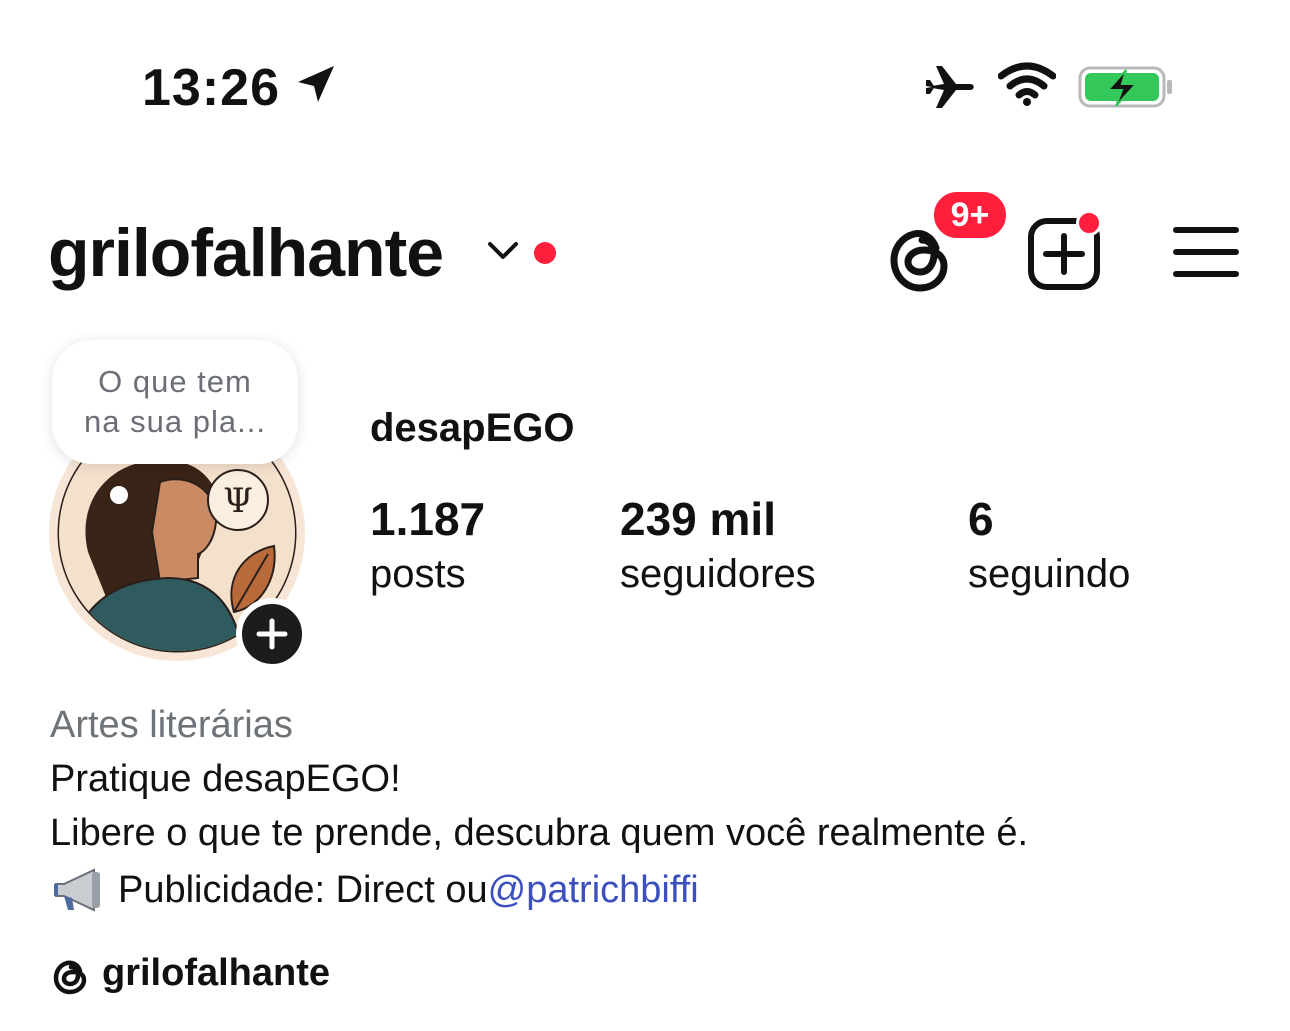 This screenshot has height=1031, width=1290. What do you see at coordinates (981, 519) in the screenshot?
I see `stat-following-value: 6` at bounding box center [981, 519].